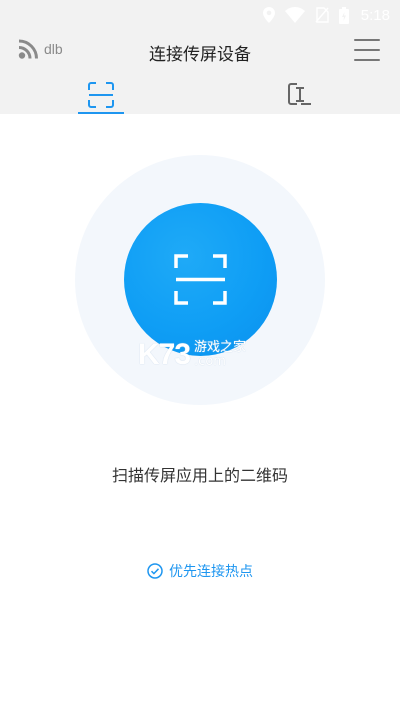 Image resolution: width=400 pixels, height=712 pixels. Describe the element at coordinates (200, 55) in the screenshot. I see `page-title: 连接传屏设备` at that location.